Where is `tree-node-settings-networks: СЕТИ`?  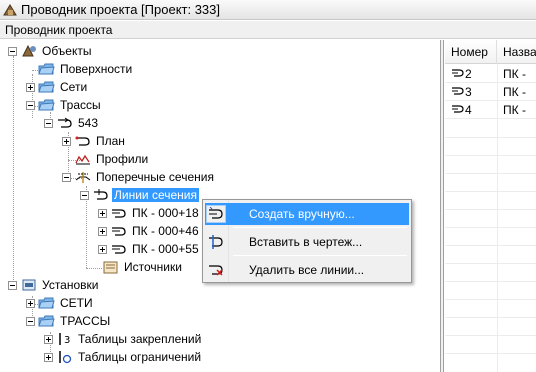 tree-node-settings-networks: СЕТИ is located at coordinates (60, 303).